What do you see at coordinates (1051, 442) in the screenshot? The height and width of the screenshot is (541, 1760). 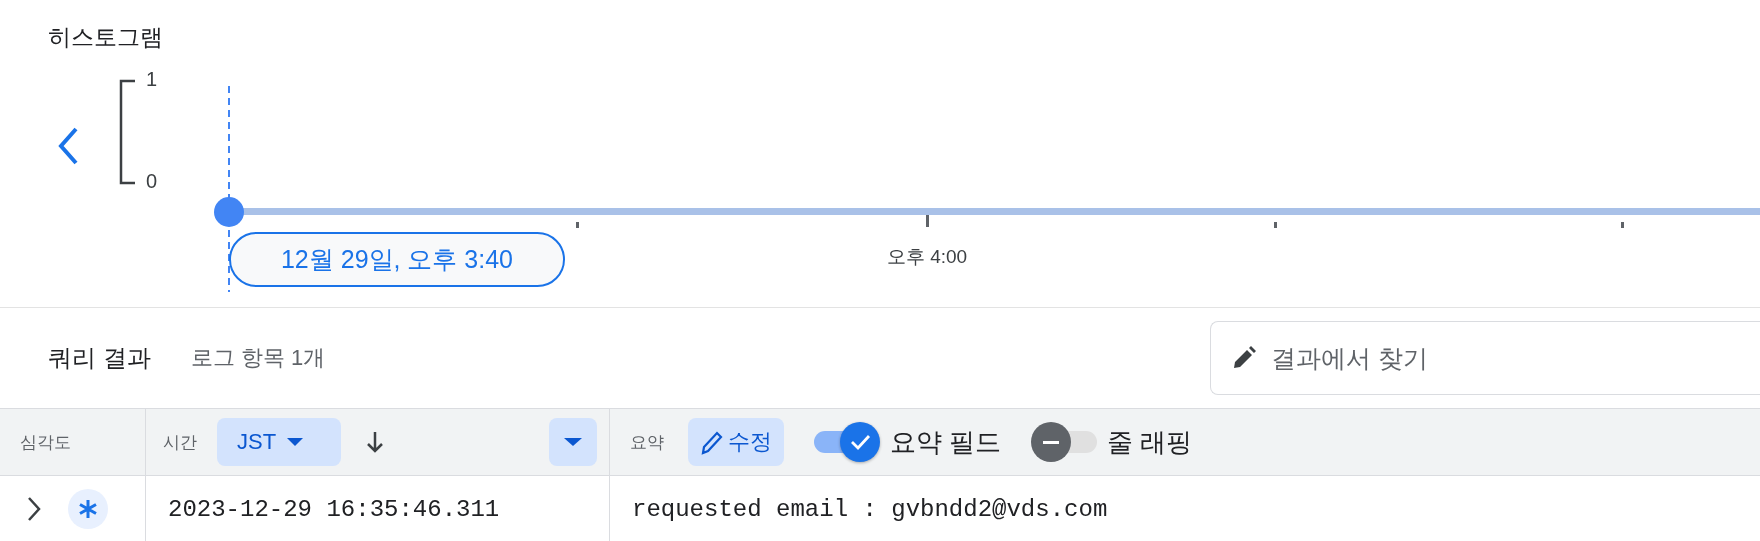 I see `minus-icon` at bounding box center [1051, 442].